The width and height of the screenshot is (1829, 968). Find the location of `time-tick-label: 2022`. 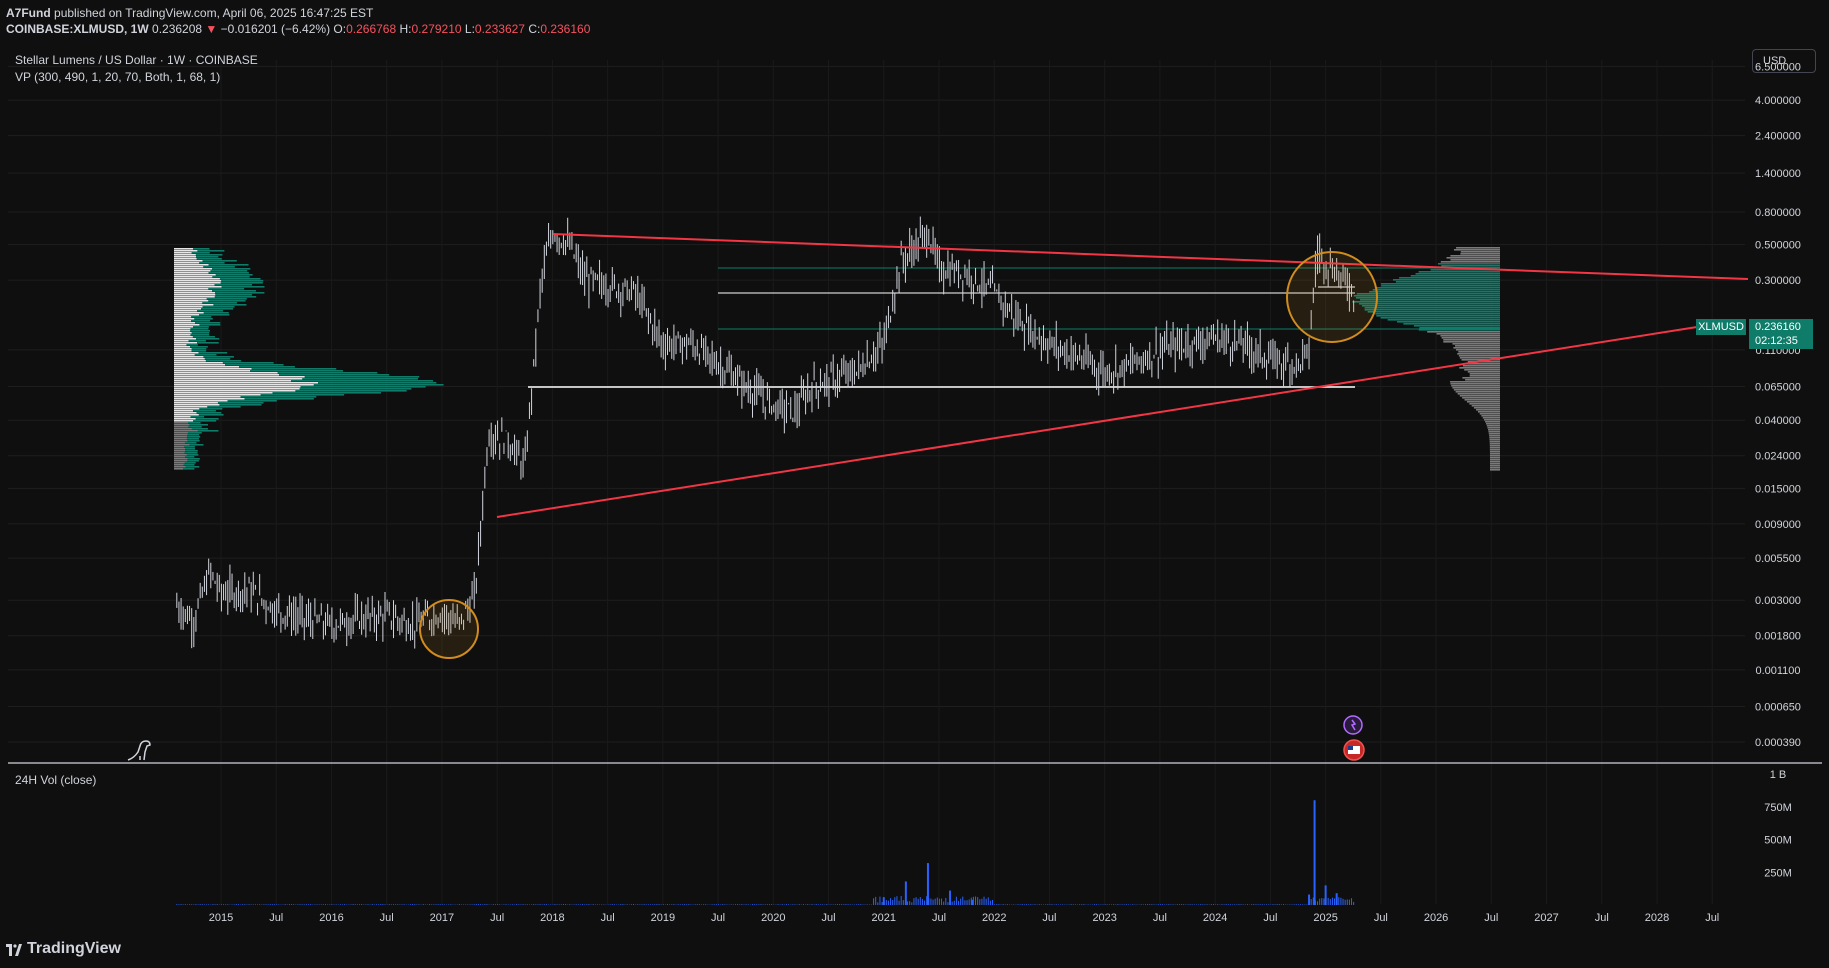

time-tick-label: 2022 is located at coordinates (994, 918).